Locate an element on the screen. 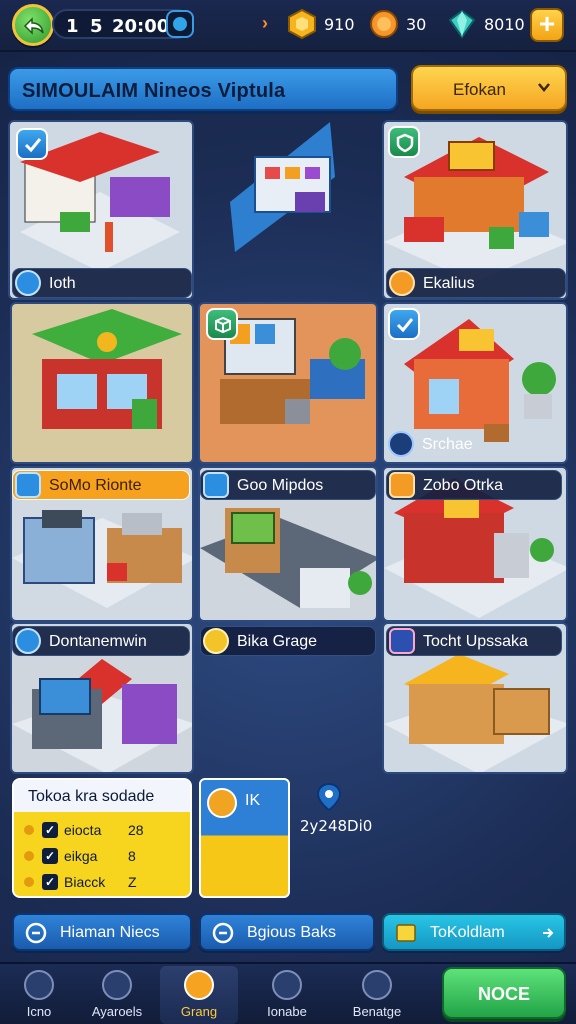 The image size is (576, 1024). tile-label-9: Zobo Otrka is located at coordinates (474, 485).